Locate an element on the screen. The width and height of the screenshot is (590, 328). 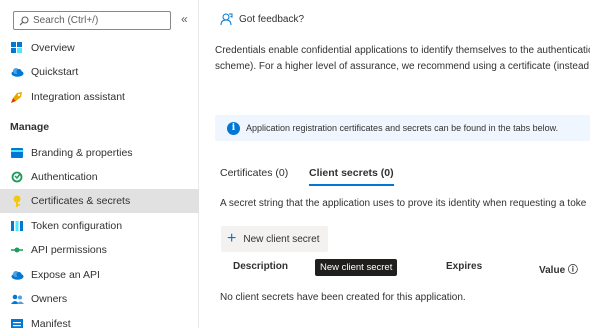
key-icon is located at coordinates (17, 201).